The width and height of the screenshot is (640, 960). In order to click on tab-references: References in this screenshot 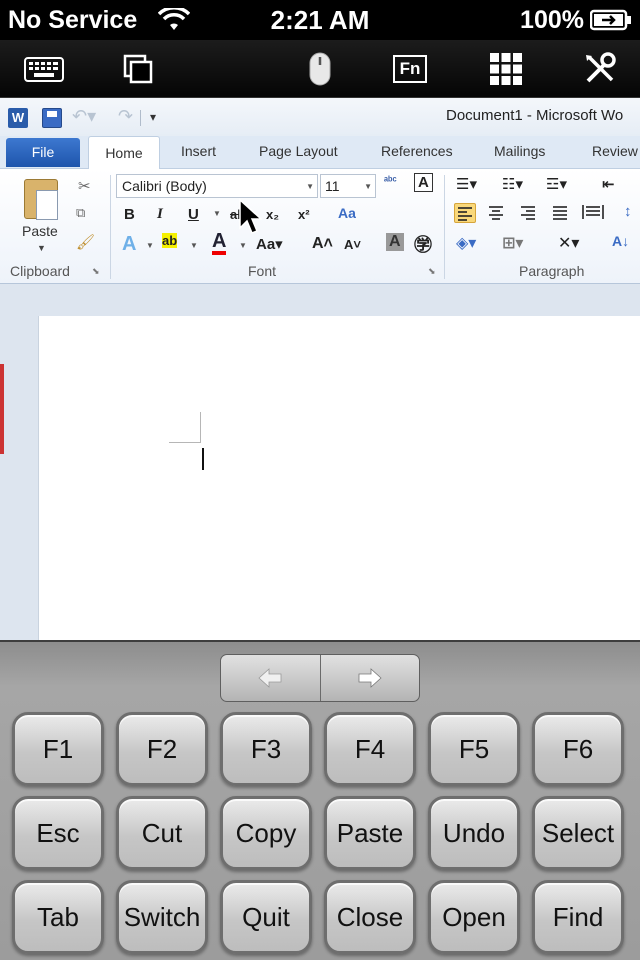, I will do `click(417, 151)`.